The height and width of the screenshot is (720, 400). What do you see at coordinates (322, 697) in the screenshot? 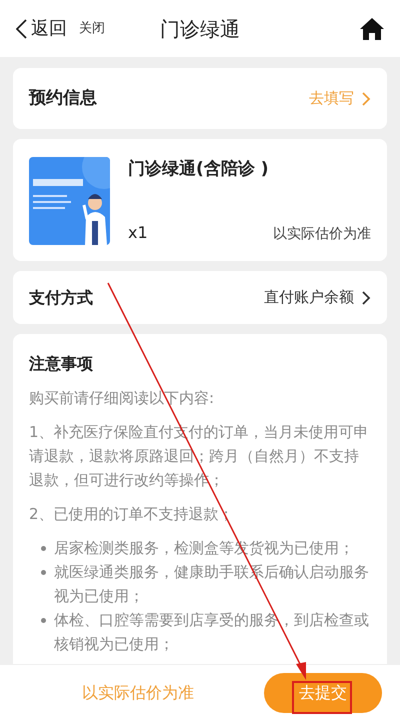
I see `annotation-frame` at bounding box center [322, 697].